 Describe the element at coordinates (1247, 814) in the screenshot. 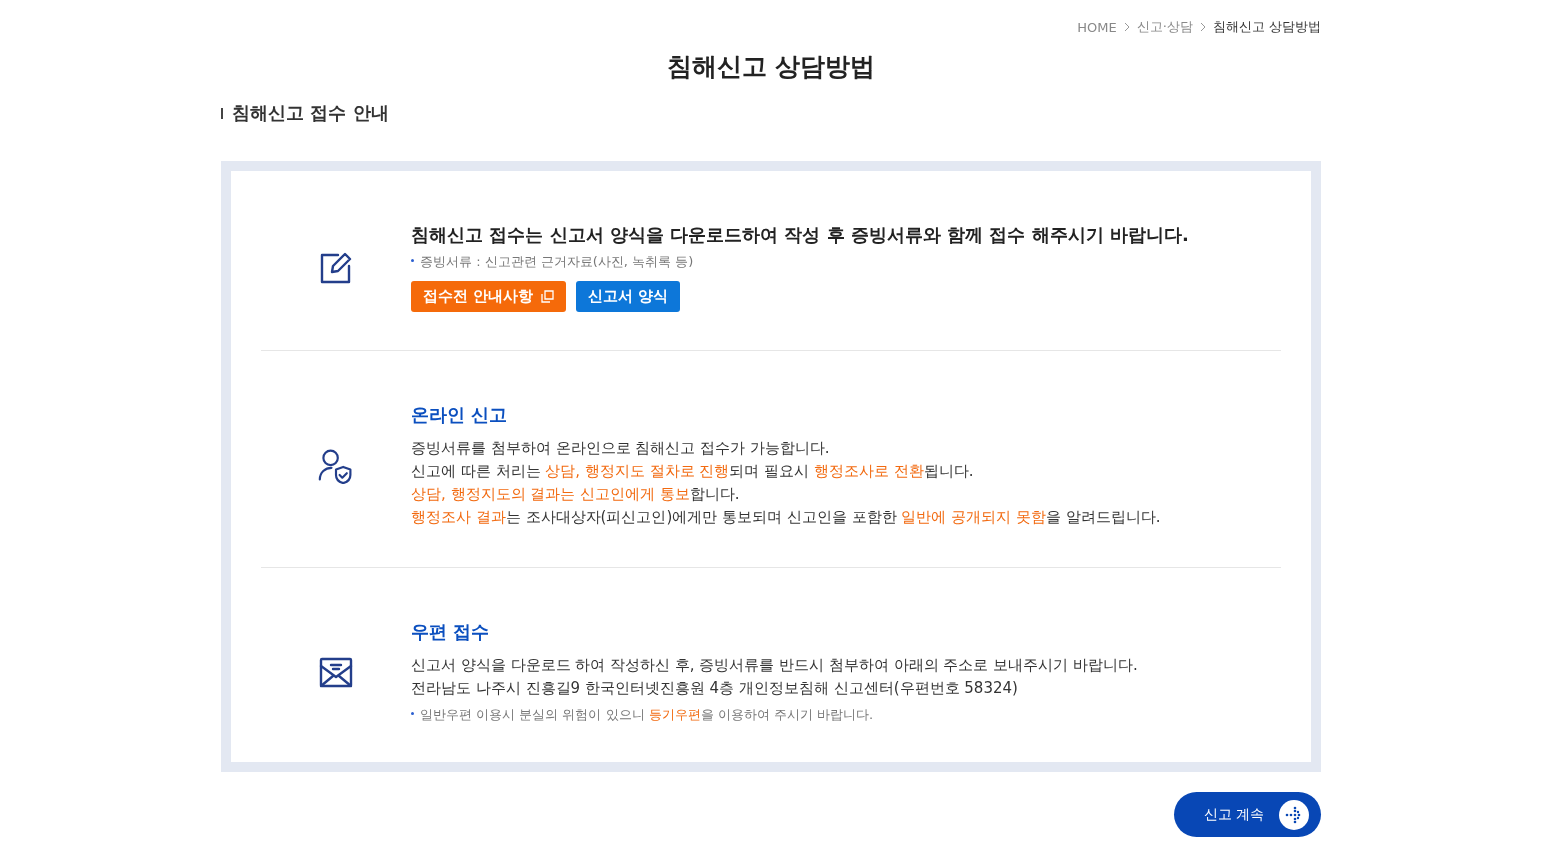

I see `continue-button: 신고 계속` at that location.